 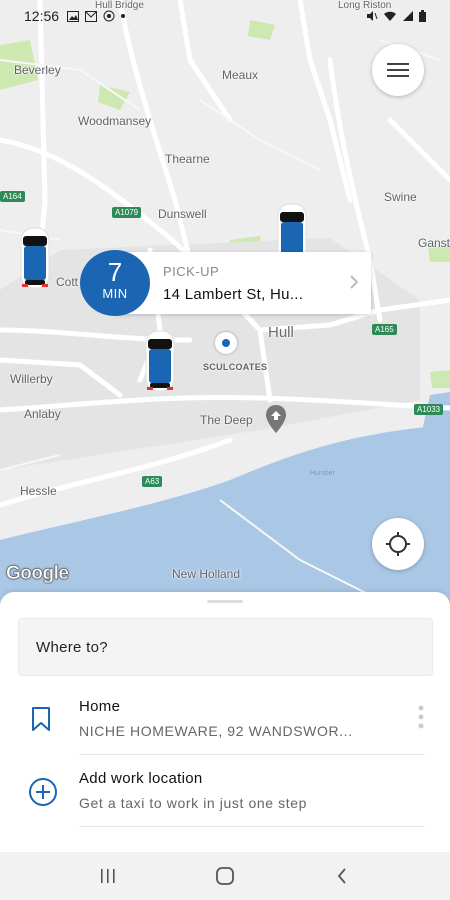 What do you see at coordinates (12, 196) in the screenshot?
I see `road-shield-a164: A164` at bounding box center [12, 196].